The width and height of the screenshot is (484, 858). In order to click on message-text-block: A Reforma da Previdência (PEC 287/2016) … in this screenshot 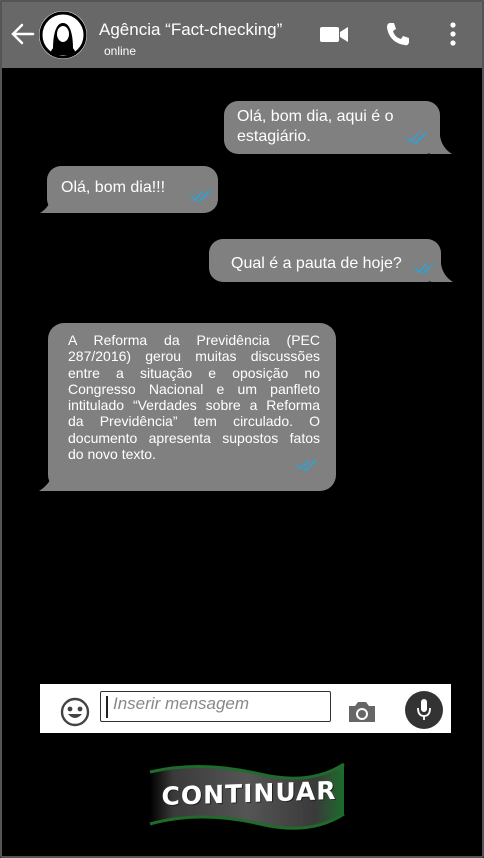, I will do `click(194, 397)`.